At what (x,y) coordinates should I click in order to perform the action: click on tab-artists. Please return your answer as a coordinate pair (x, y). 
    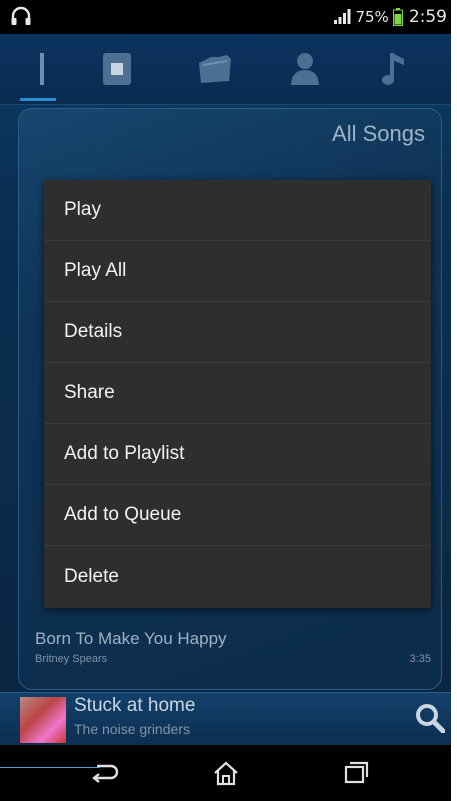
    Looking at the image, I should click on (305, 69).